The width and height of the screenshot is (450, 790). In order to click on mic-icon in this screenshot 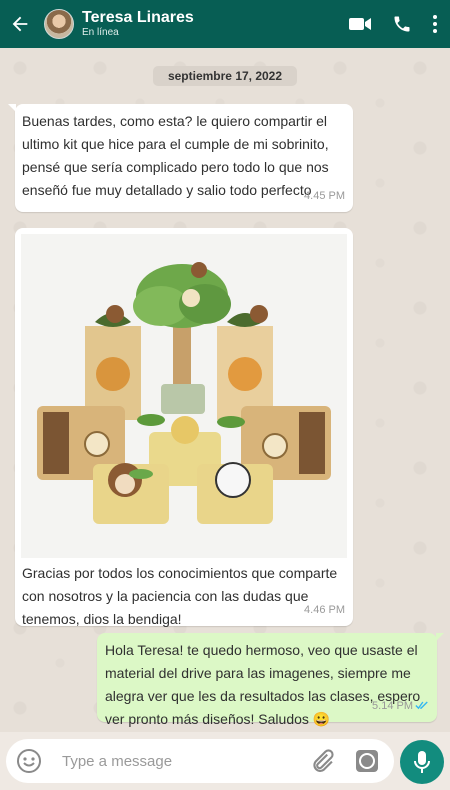, I will do `click(422, 762)`.